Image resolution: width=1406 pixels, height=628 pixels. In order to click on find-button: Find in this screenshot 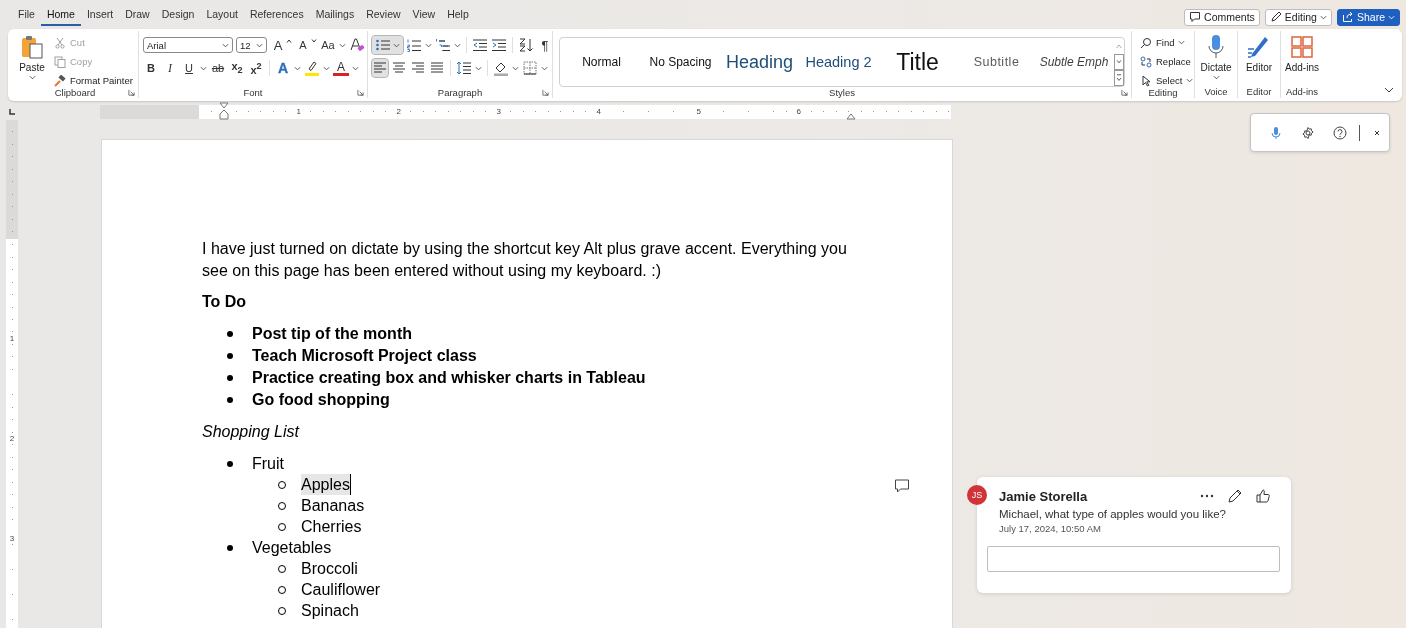, I will do `click(1167, 42)`.